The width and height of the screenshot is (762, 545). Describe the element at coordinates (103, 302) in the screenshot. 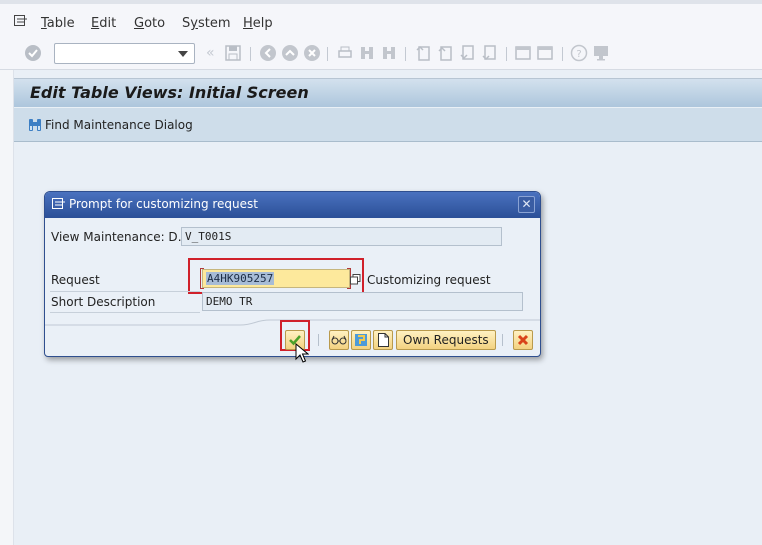

I see `short-description-label: Short Description` at that location.